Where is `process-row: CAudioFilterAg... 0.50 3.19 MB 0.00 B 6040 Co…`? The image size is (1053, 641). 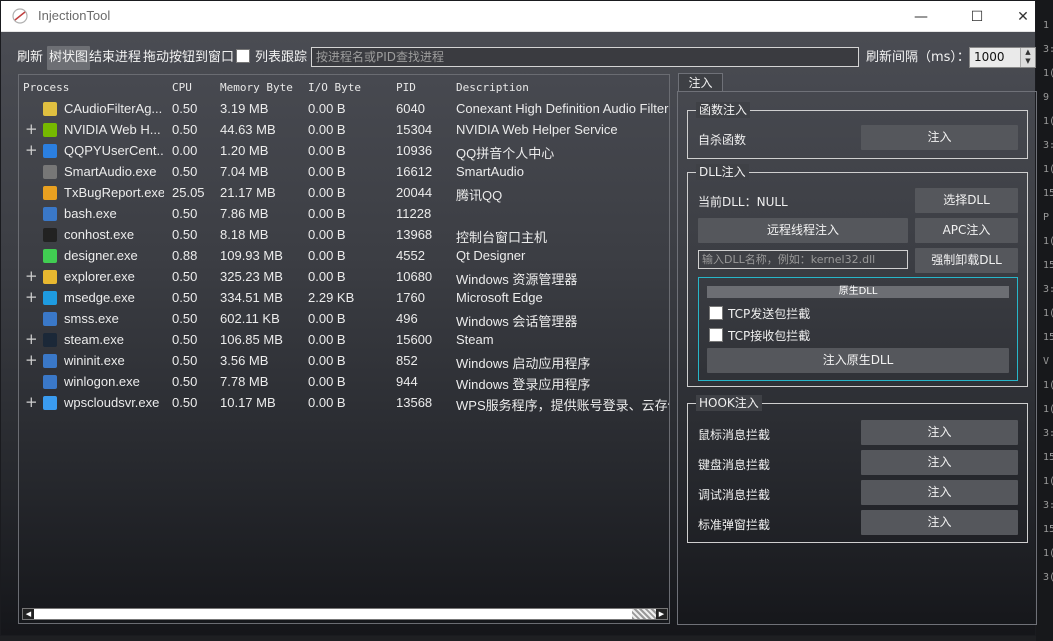
process-row: CAudioFilterAg... 0.50 3.19 MB 0.00 B 6040 Co… is located at coordinates (344, 109).